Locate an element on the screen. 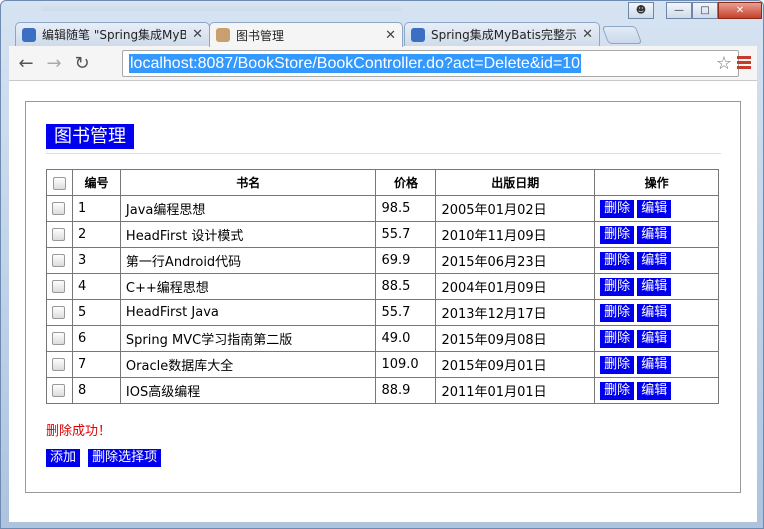 This screenshot has height=529, width=764. bottom-actions: 添加 删除选择项 is located at coordinates (105, 458).